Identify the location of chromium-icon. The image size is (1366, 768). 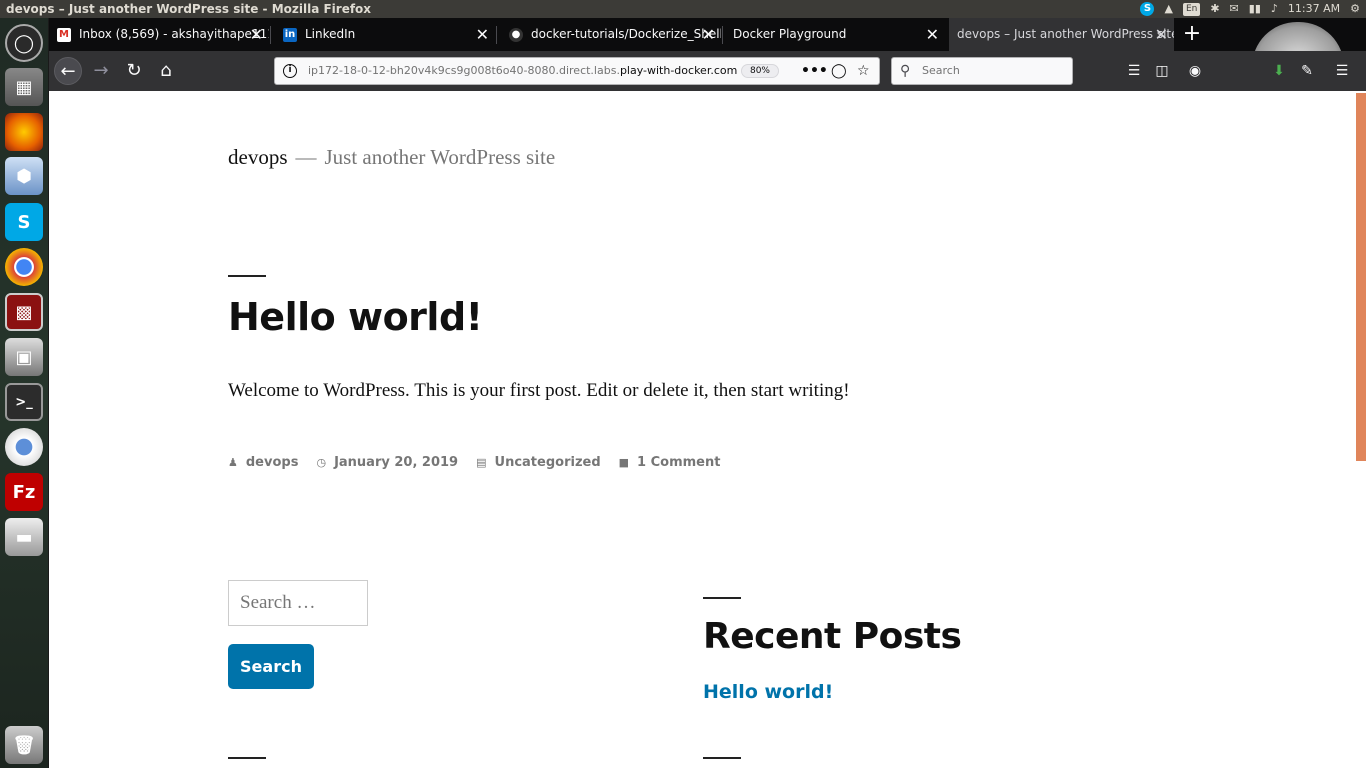
(24, 447).